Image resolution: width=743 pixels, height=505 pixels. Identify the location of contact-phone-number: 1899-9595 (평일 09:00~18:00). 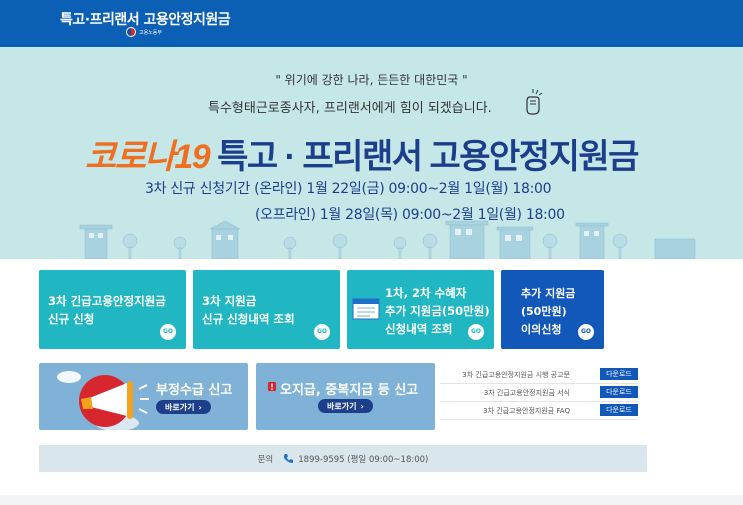
(363, 459).